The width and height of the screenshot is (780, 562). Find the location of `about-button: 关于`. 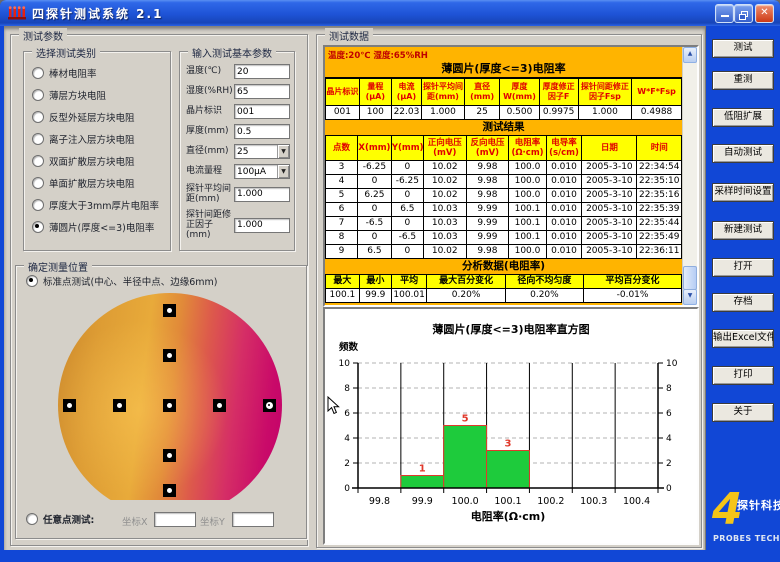

about-button: 关于 is located at coordinates (743, 412).